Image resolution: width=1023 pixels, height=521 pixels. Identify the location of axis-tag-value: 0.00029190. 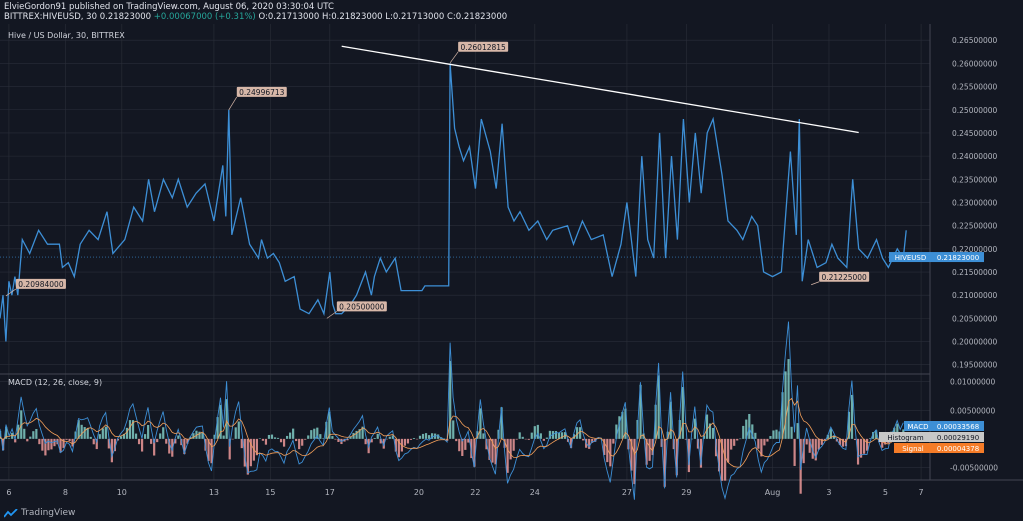
(958, 438).